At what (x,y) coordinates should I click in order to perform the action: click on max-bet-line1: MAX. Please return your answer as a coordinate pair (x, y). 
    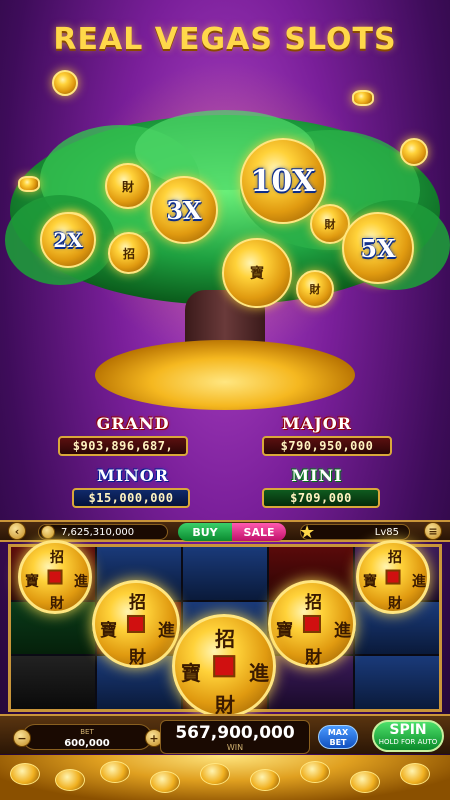
    Looking at the image, I should click on (338, 732).